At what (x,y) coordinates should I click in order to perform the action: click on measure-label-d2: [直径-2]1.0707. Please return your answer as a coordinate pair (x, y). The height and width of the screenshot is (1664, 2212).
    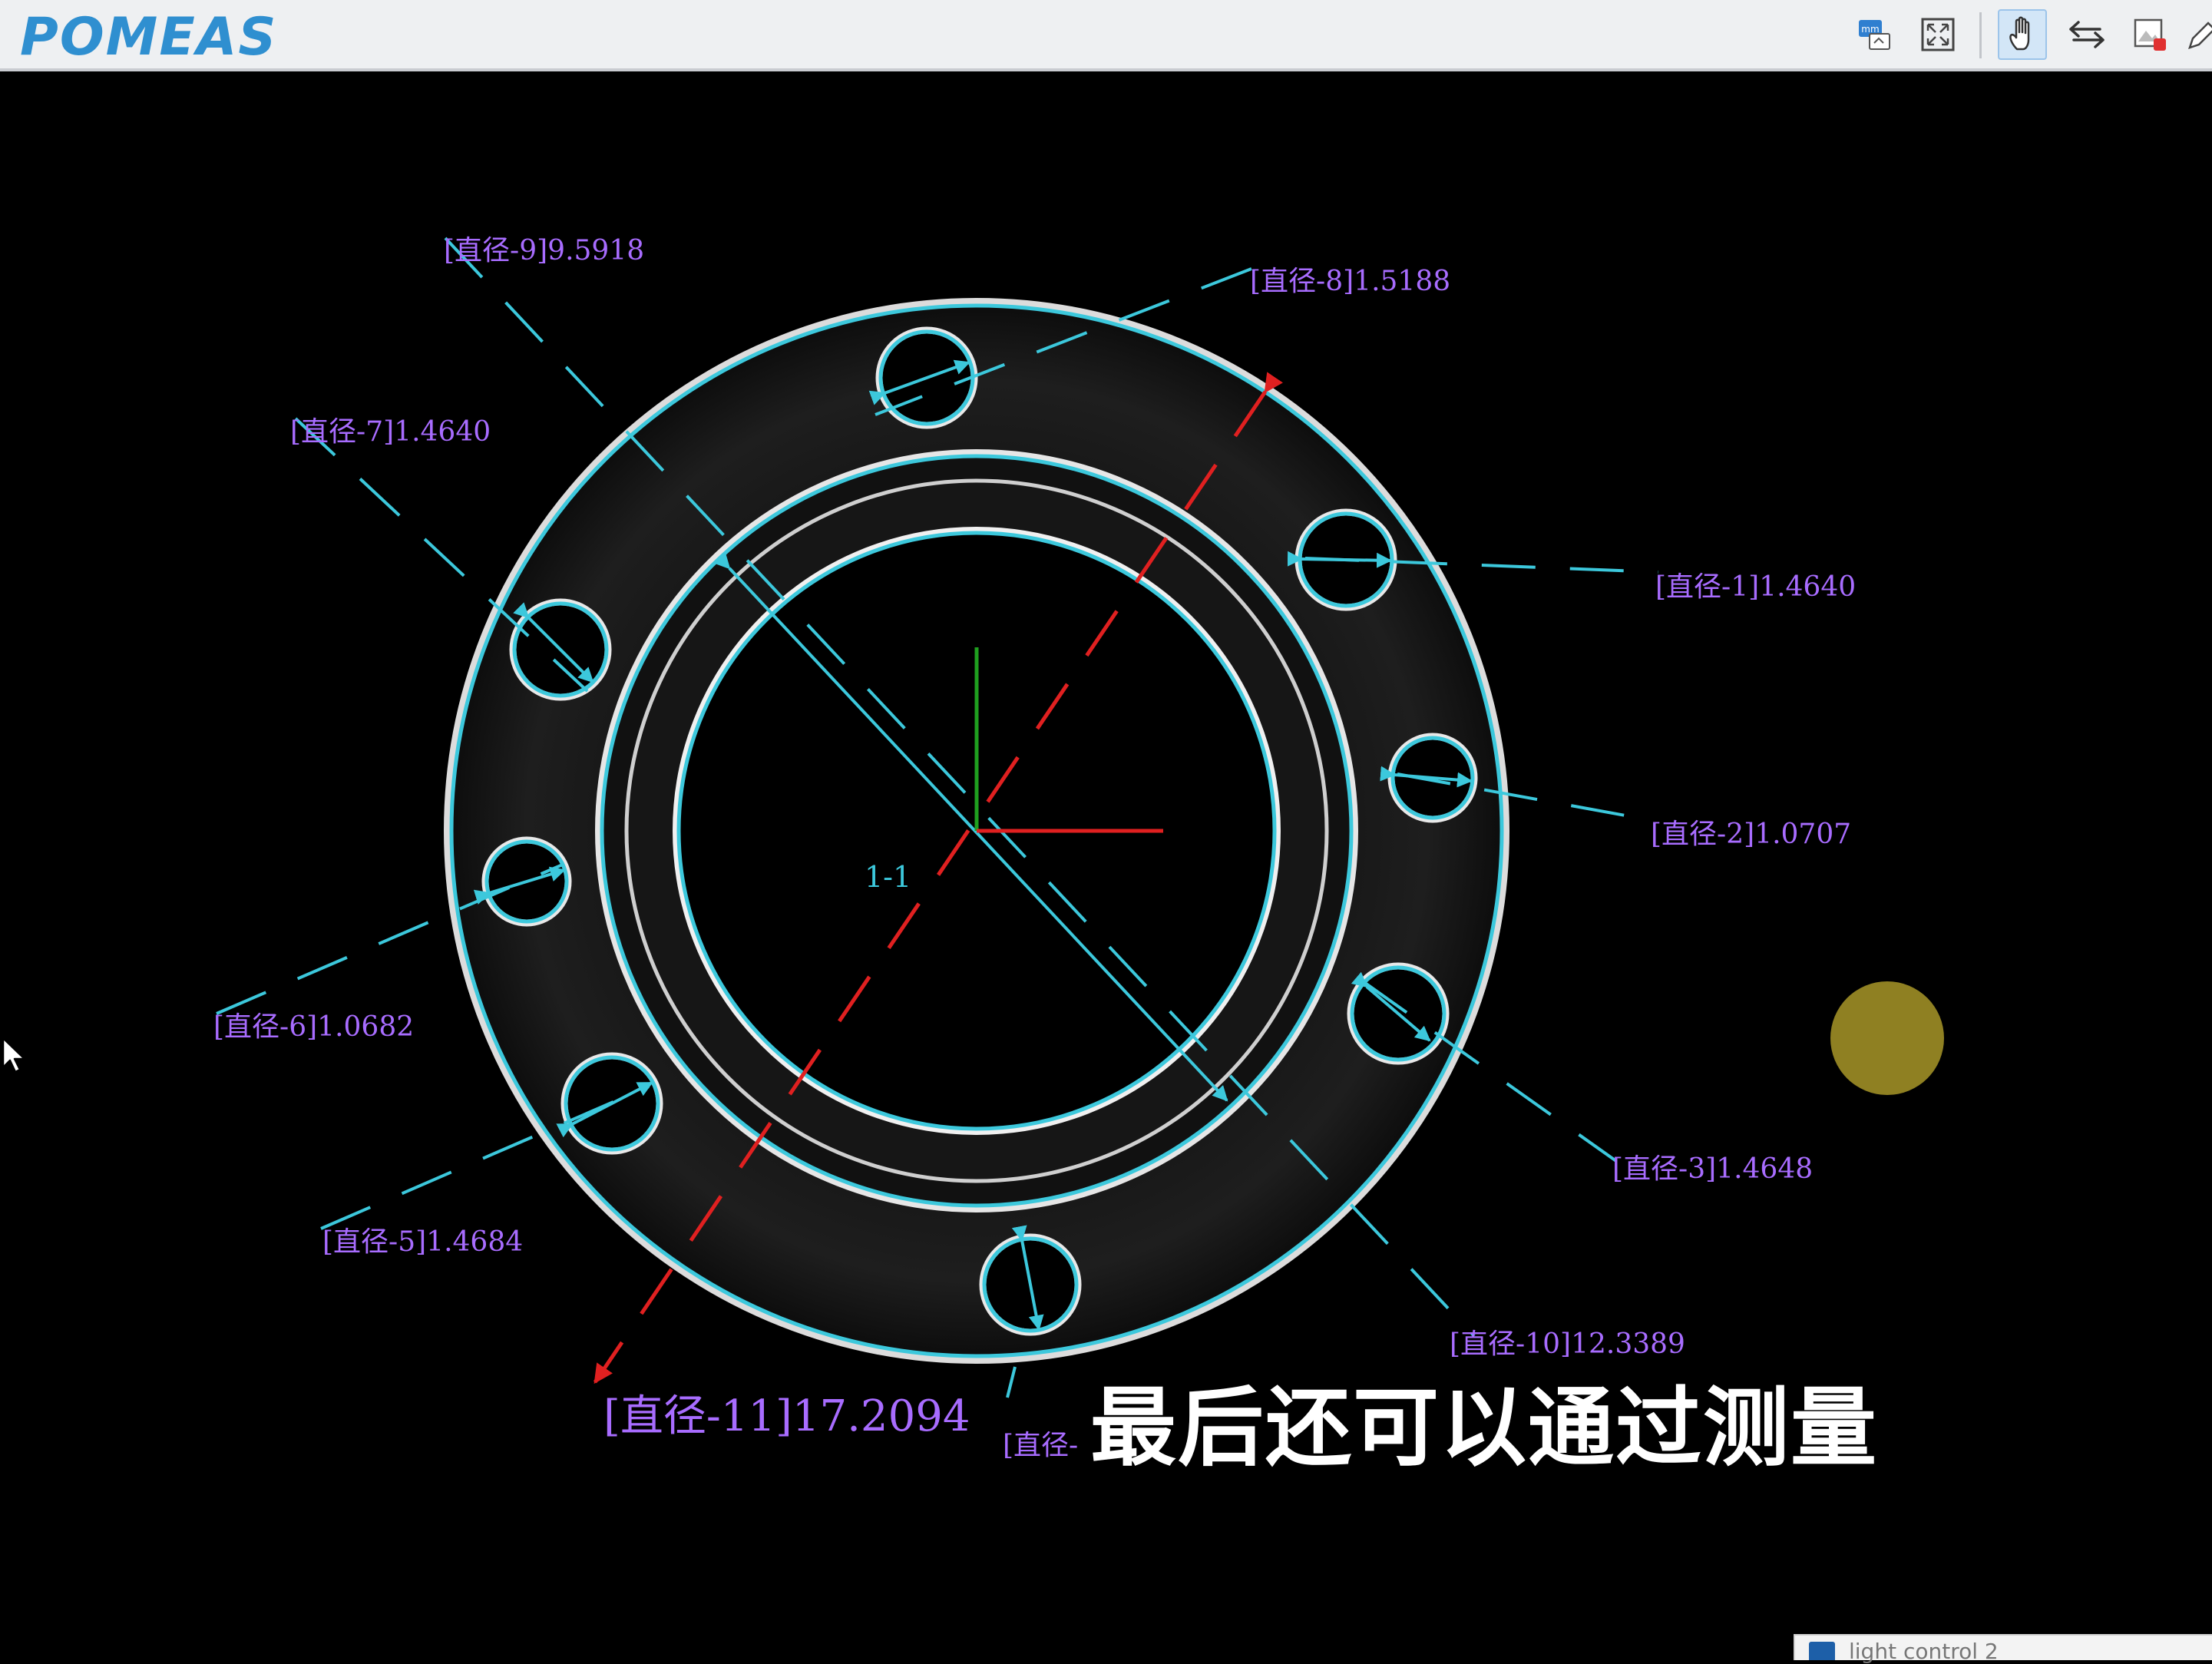
    Looking at the image, I should click on (1751, 834).